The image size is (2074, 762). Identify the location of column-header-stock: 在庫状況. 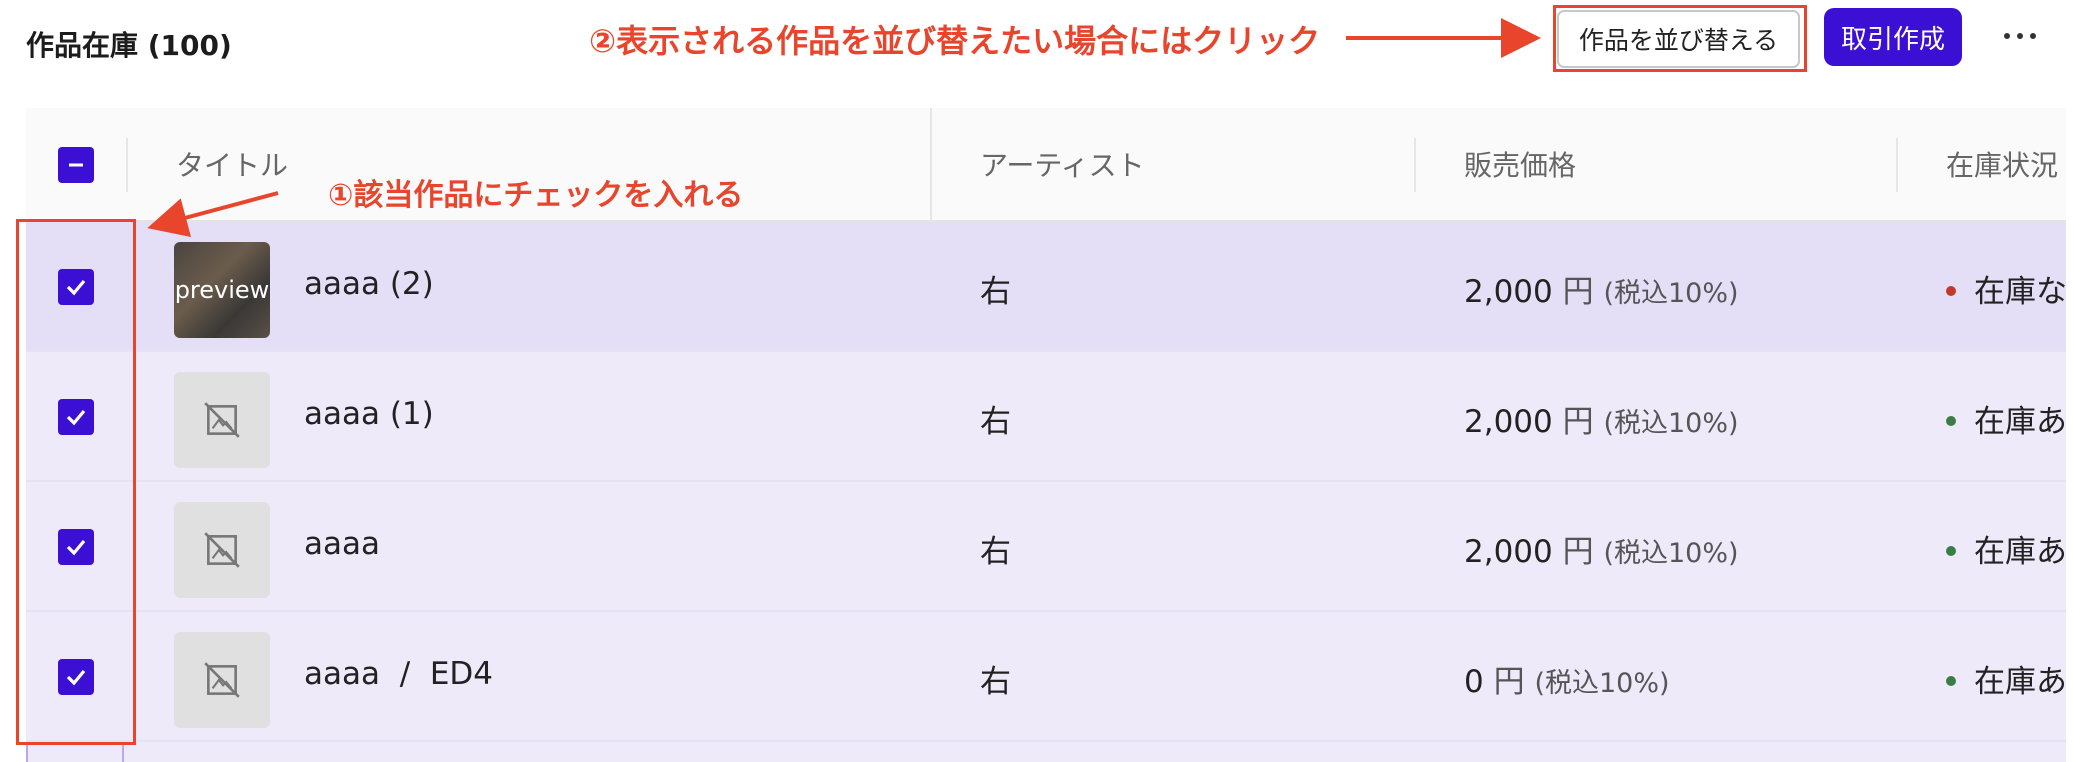
(2002, 164).